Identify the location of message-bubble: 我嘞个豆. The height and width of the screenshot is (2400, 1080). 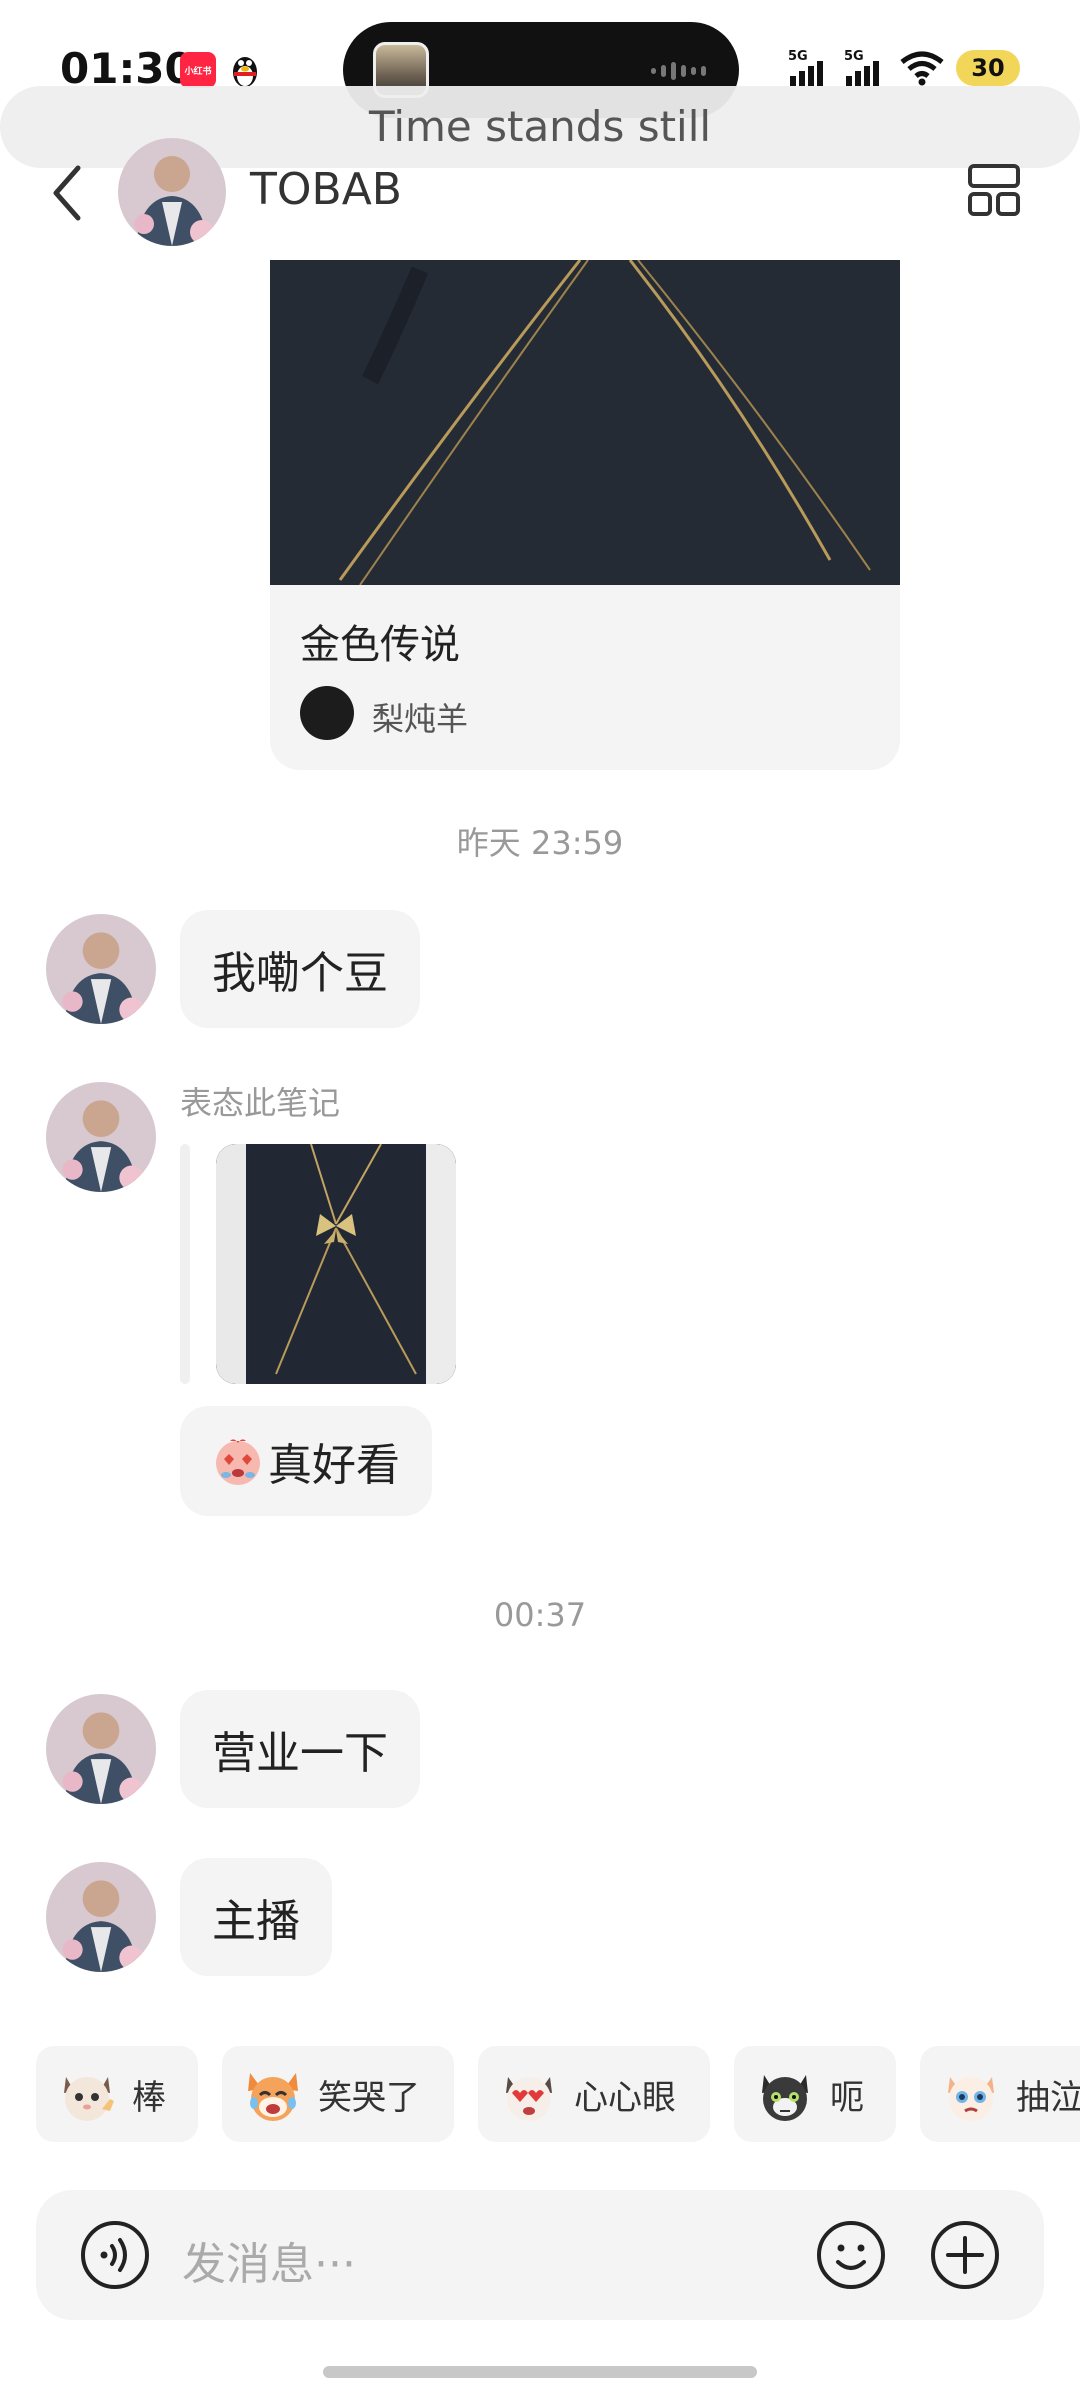
(300, 969).